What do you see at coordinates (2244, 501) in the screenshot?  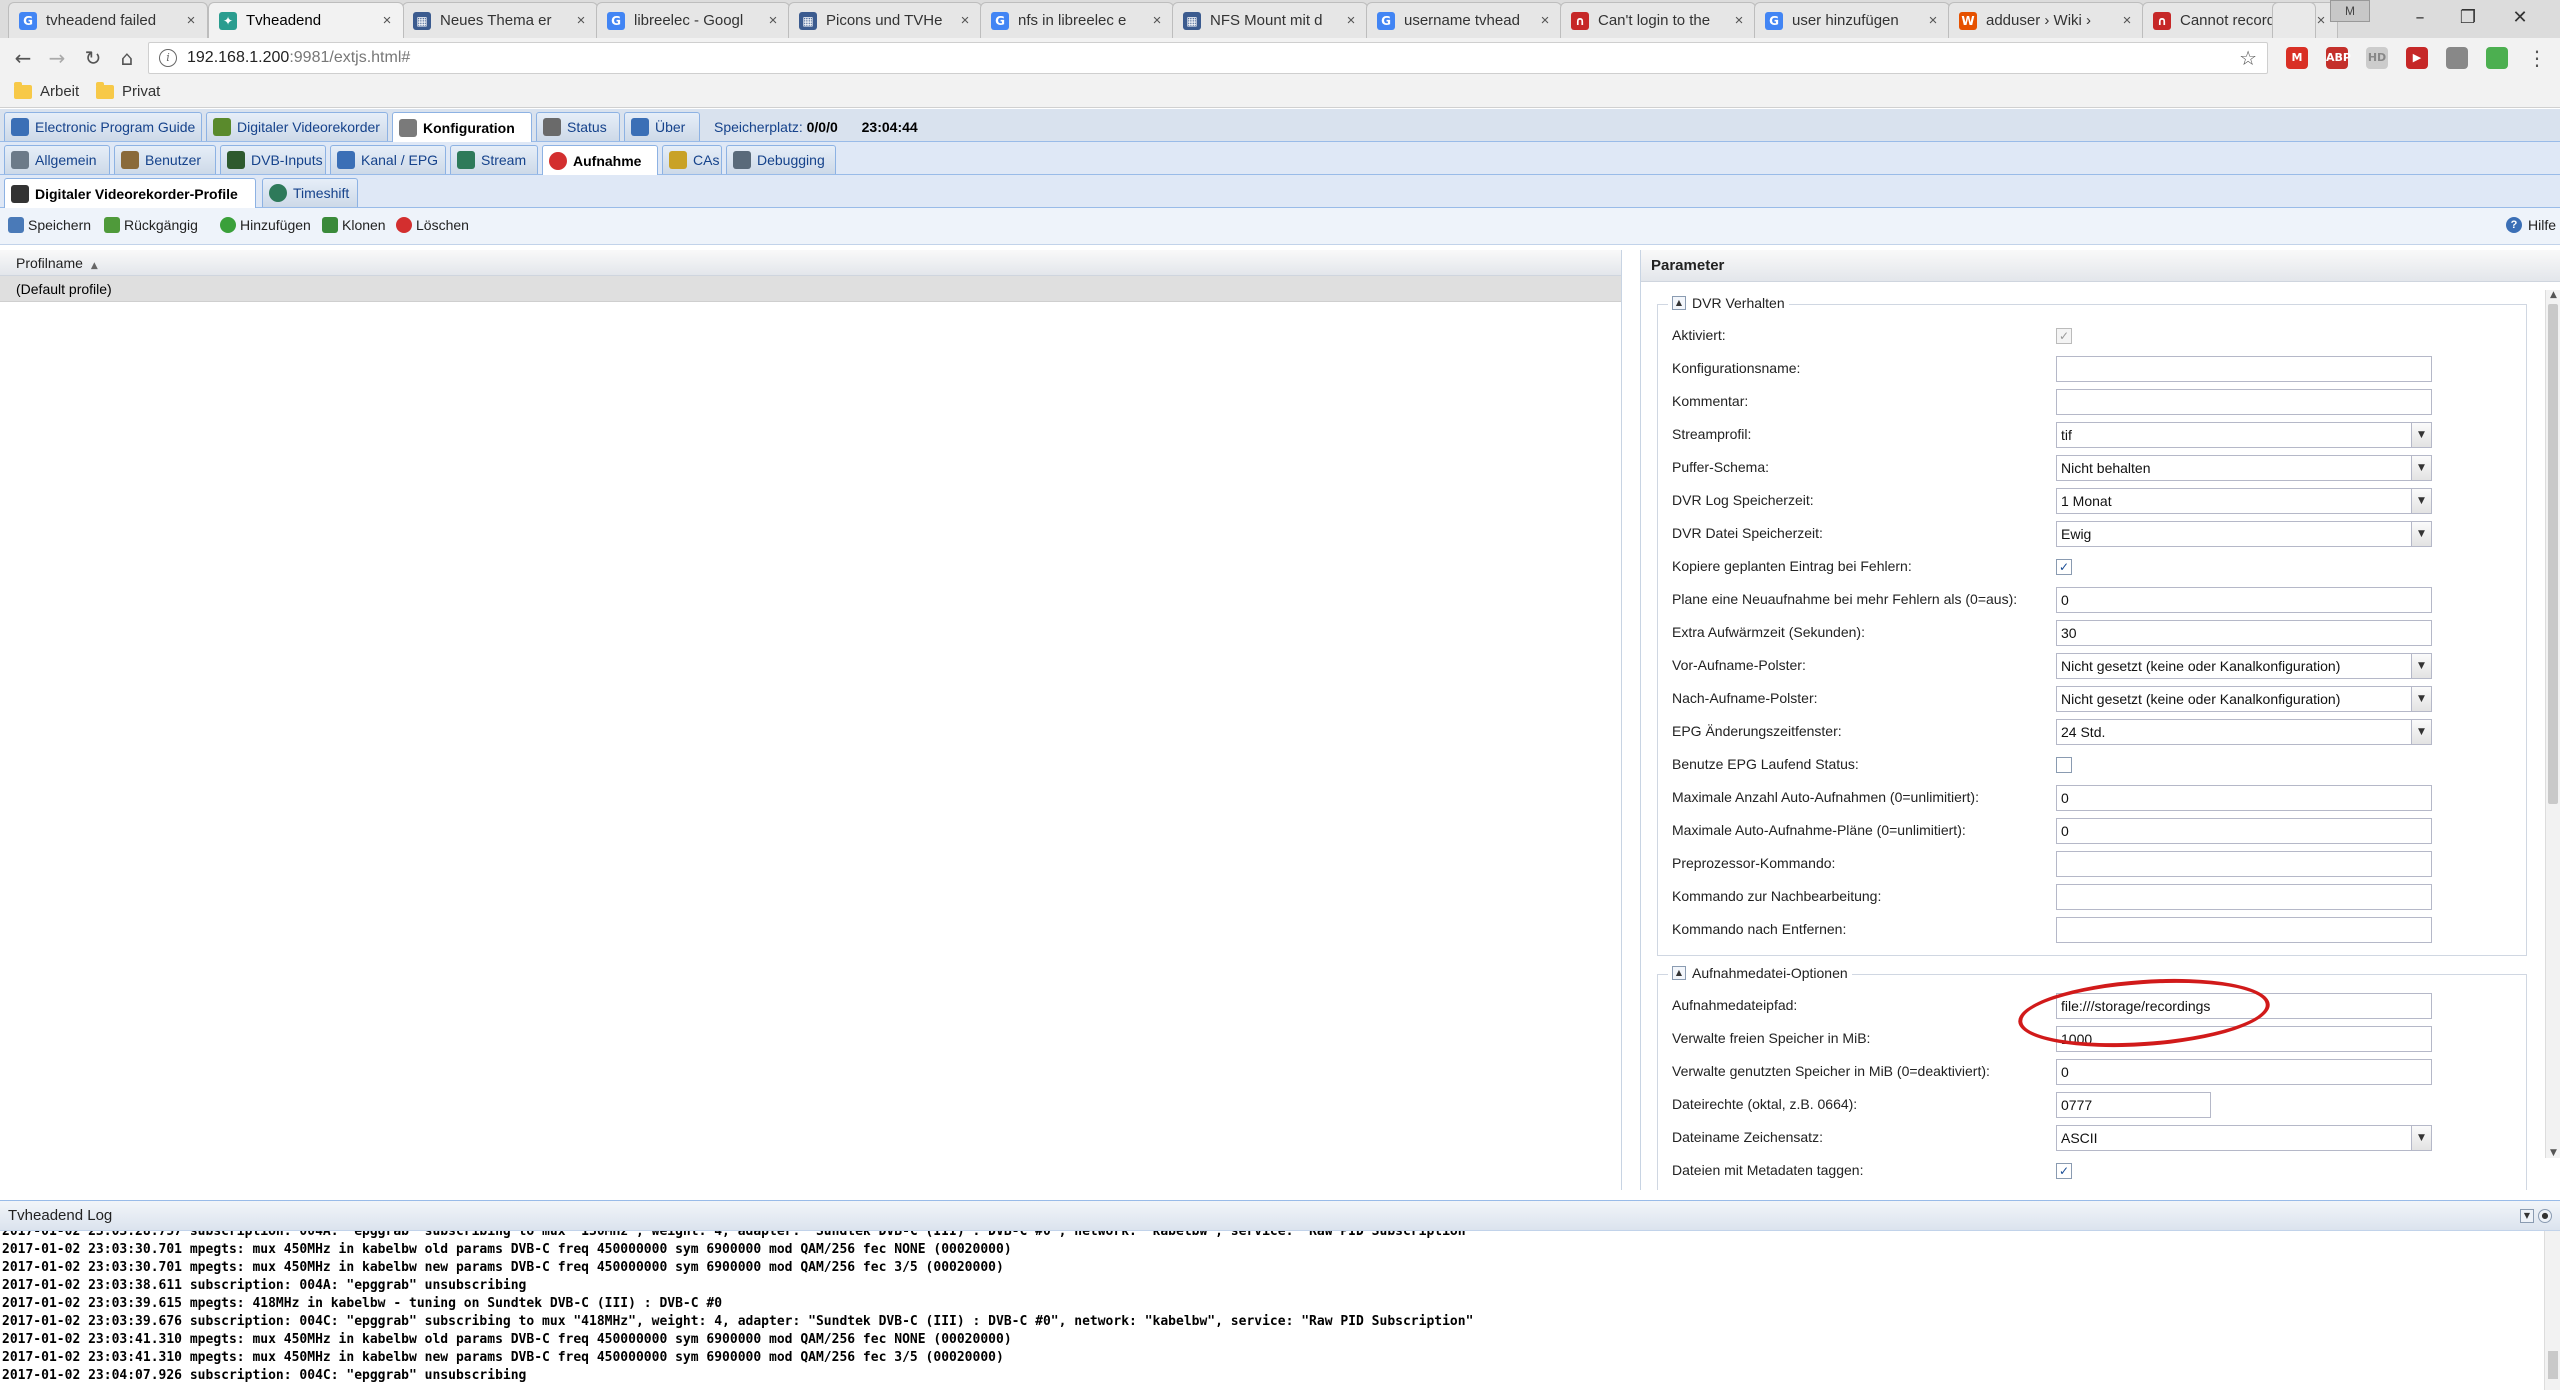 I see `dvr-log-speicherzeit-select: 1 Monat ▼` at bounding box center [2244, 501].